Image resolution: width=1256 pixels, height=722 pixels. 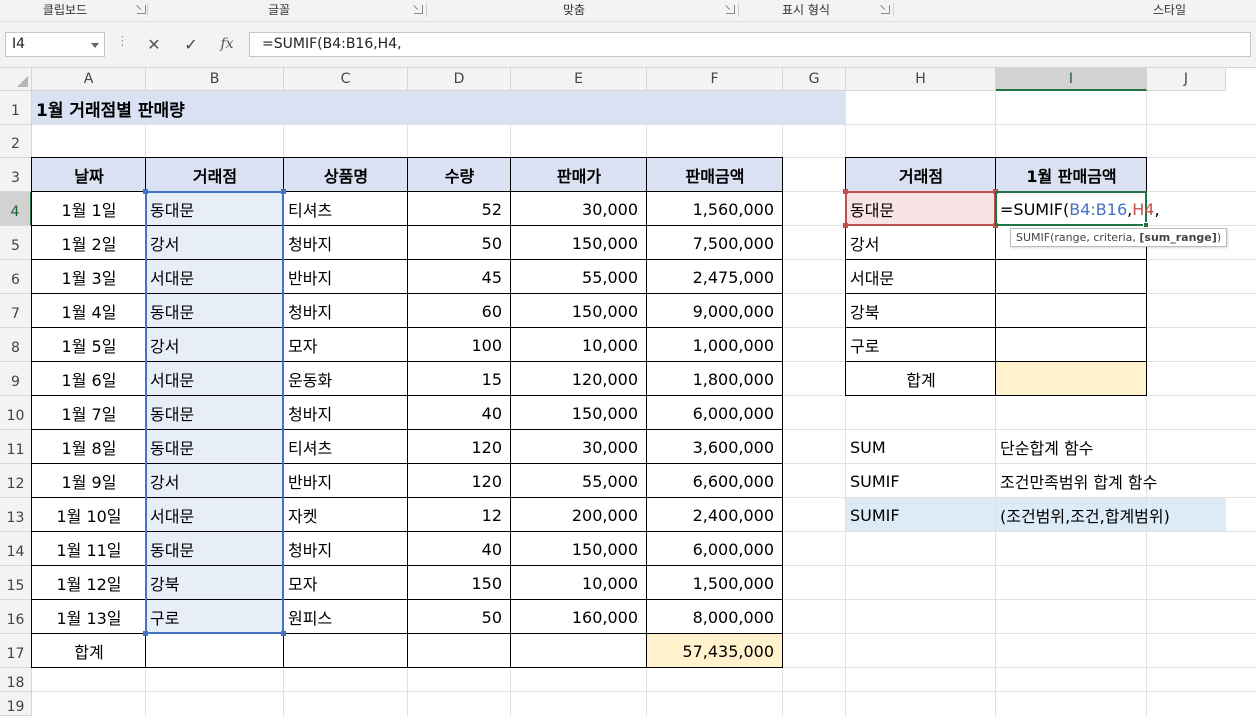 I want to click on row-header-8: 8, so click(x=16, y=345).